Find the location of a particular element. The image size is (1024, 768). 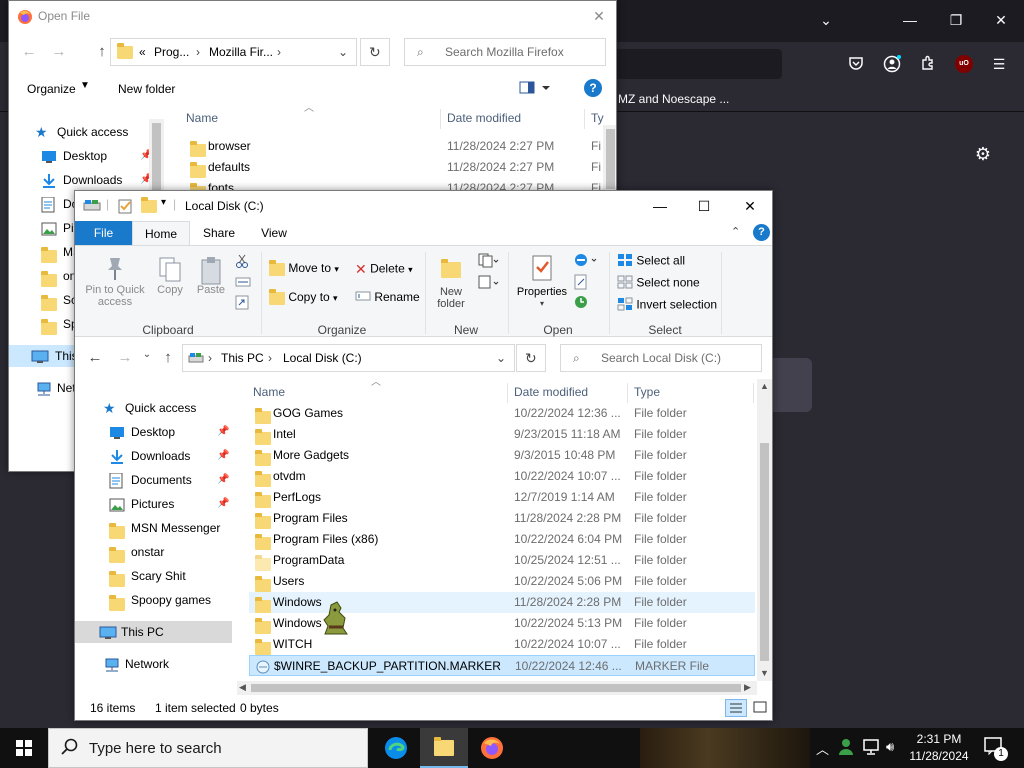

tab-share: Share is located at coordinates (219, 233).